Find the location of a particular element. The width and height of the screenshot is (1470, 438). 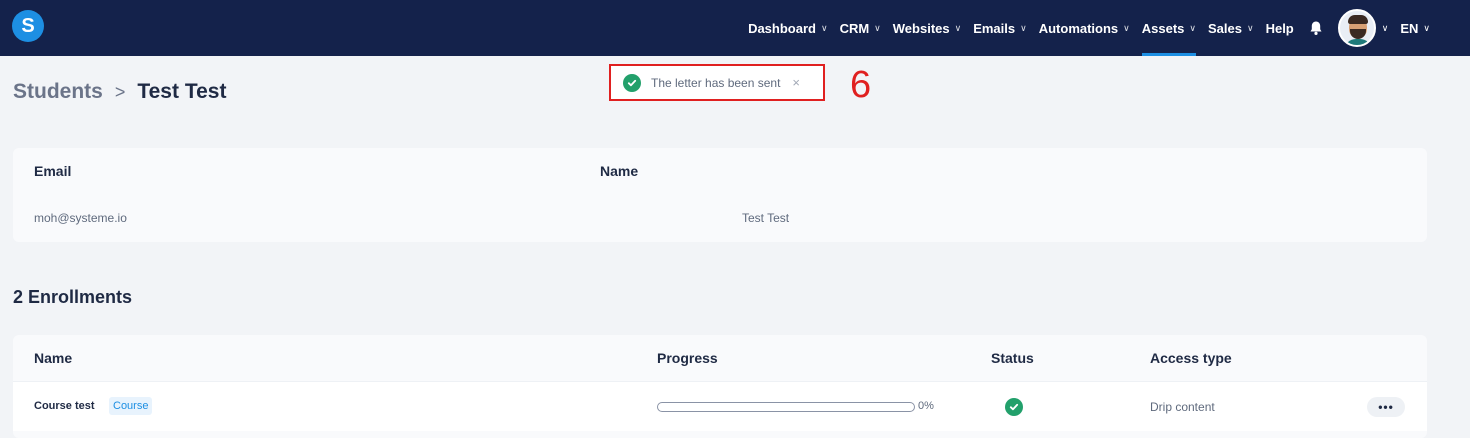

enrollments-title: 2 Enrollments is located at coordinates (73, 297).